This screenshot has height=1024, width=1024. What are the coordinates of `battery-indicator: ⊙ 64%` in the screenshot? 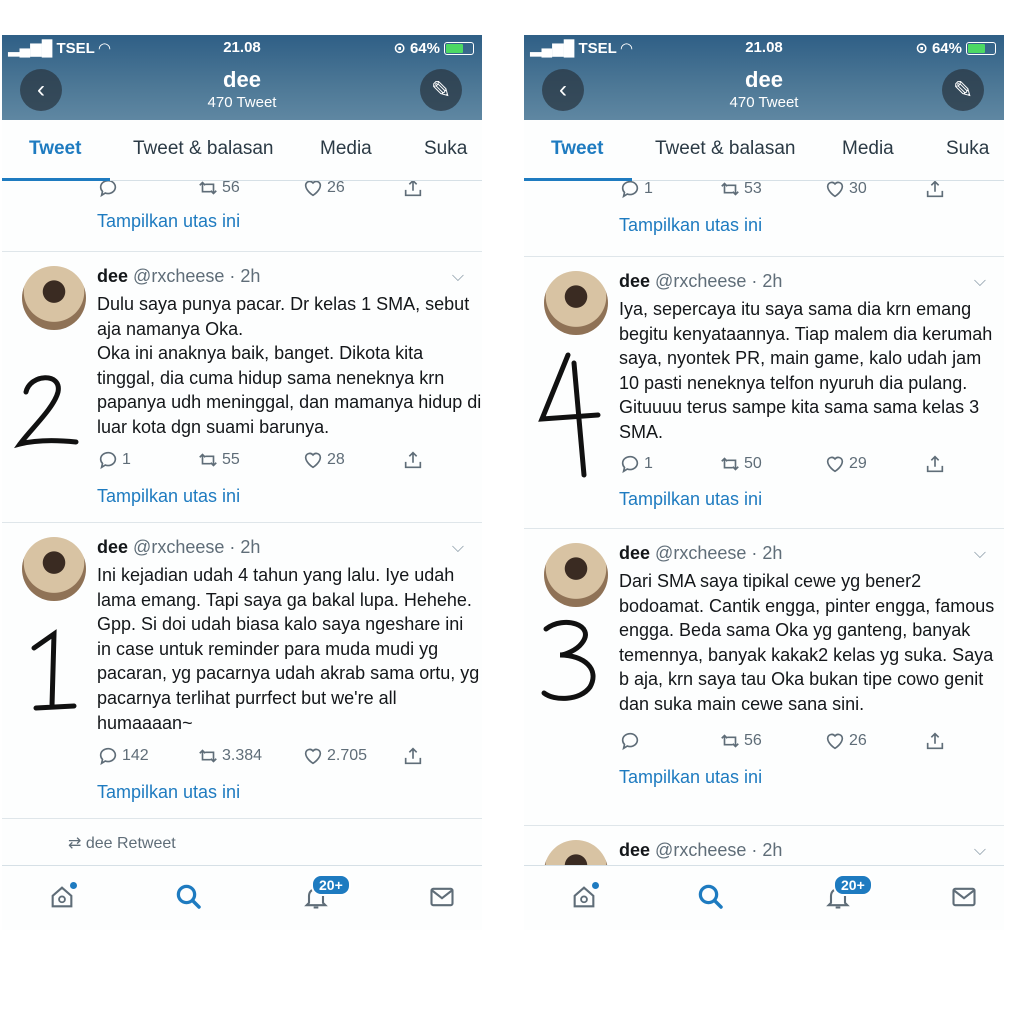 It's located at (433, 48).